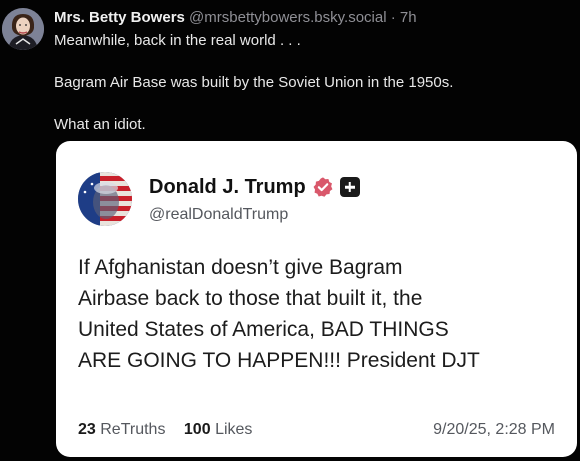 The width and height of the screenshot is (580, 461). Describe the element at coordinates (323, 187) in the screenshot. I see `verified-badge-icon` at that location.